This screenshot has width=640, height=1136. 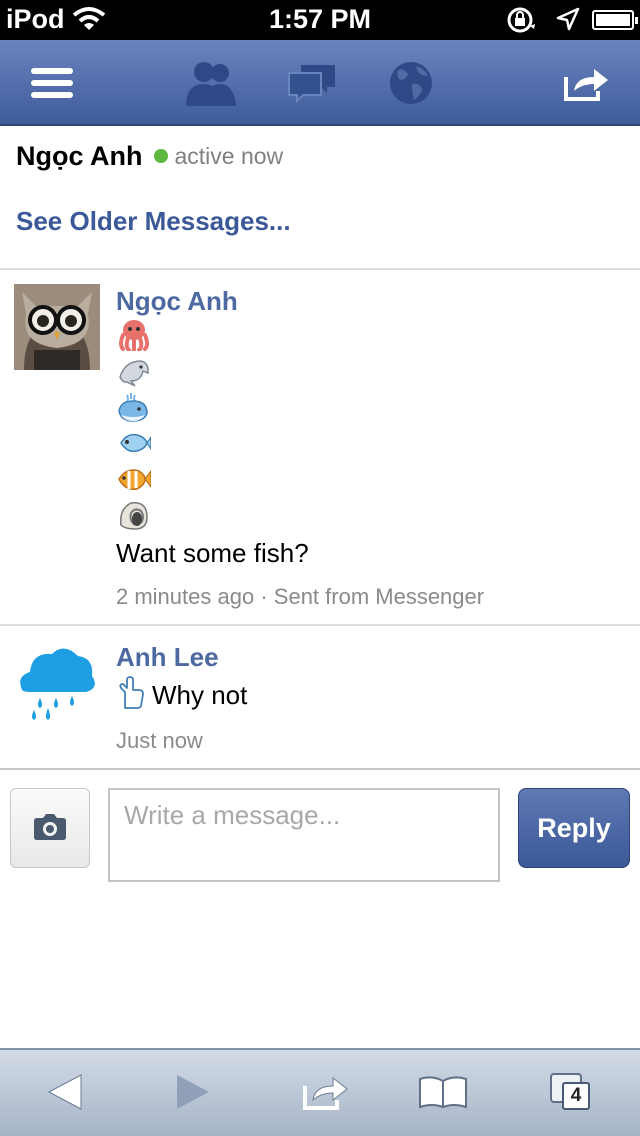 What do you see at coordinates (185, 596) in the screenshot?
I see `message-timestamp: 2 minutes ago` at bounding box center [185, 596].